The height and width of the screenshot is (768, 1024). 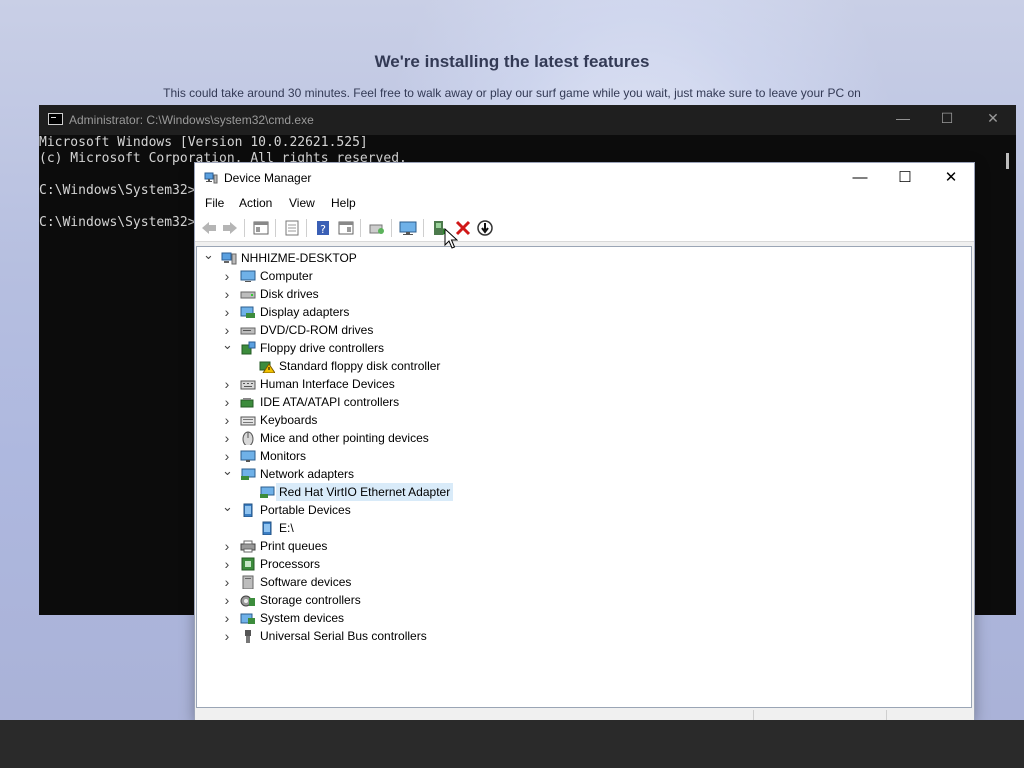 What do you see at coordinates (343, 203) in the screenshot?
I see `menu-help: Help` at bounding box center [343, 203].